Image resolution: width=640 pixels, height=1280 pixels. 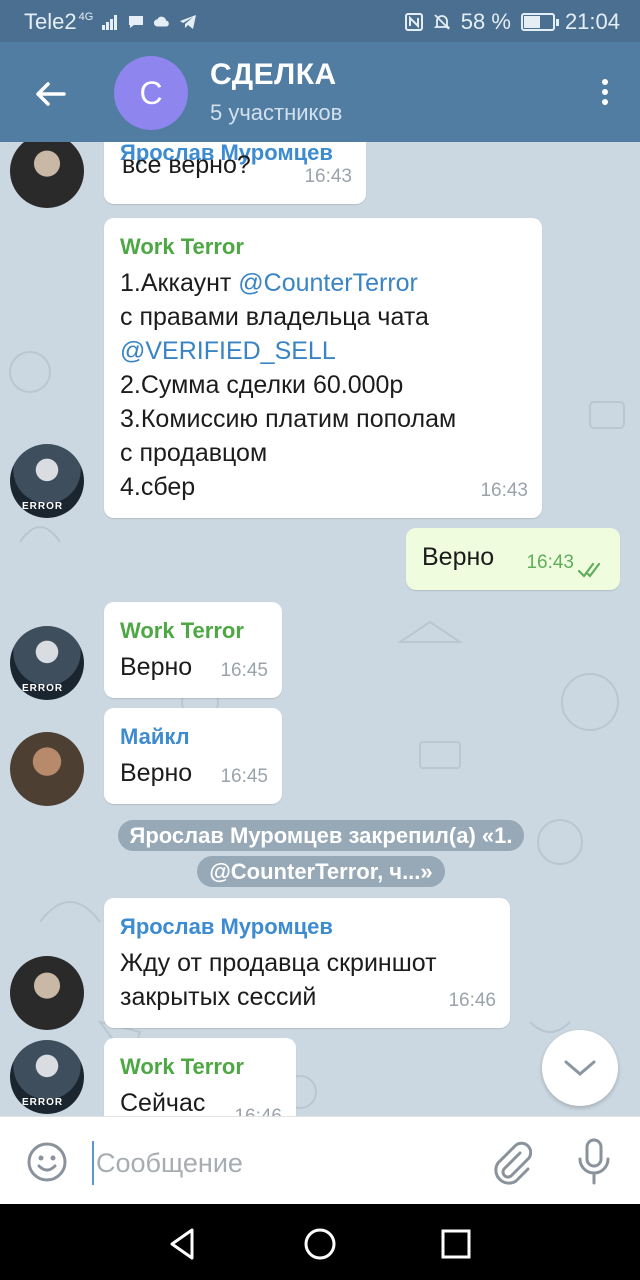 I want to click on avatar-maikl, so click(x=47, y=769).